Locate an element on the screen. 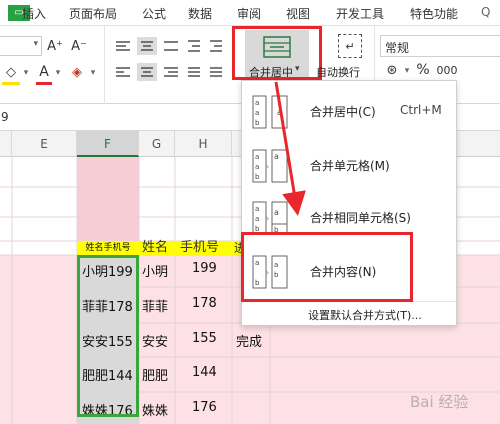  tab-formulas: 公式 is located at coordinates (154, 13).